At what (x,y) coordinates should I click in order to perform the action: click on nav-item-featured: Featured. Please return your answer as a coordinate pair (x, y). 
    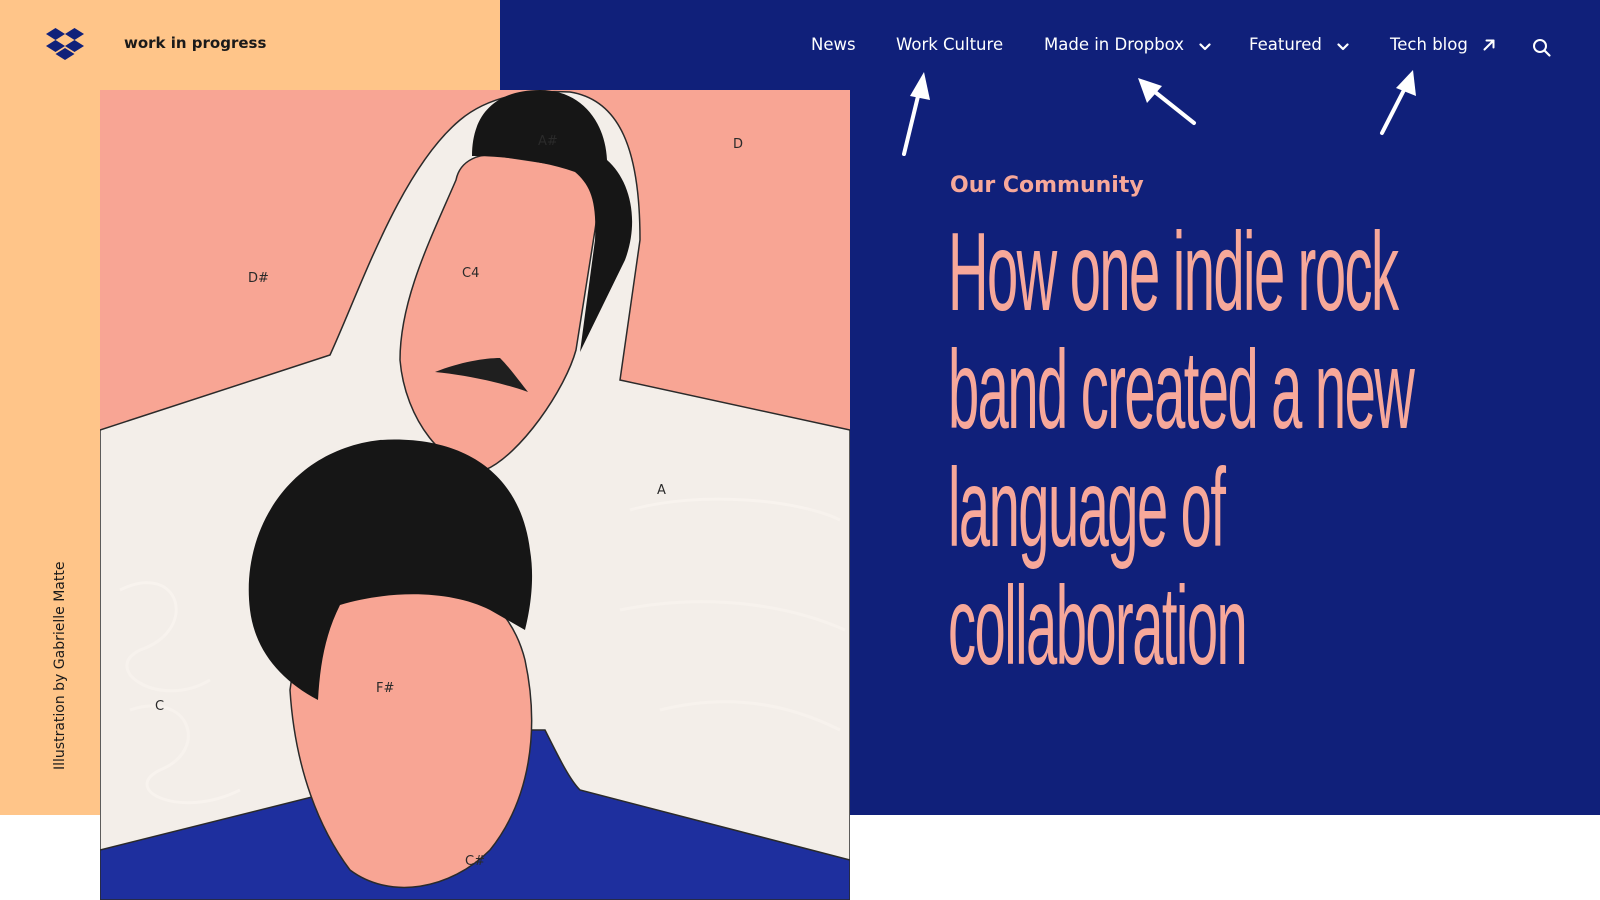
    Looking at the image, I should click on (1299, 48).